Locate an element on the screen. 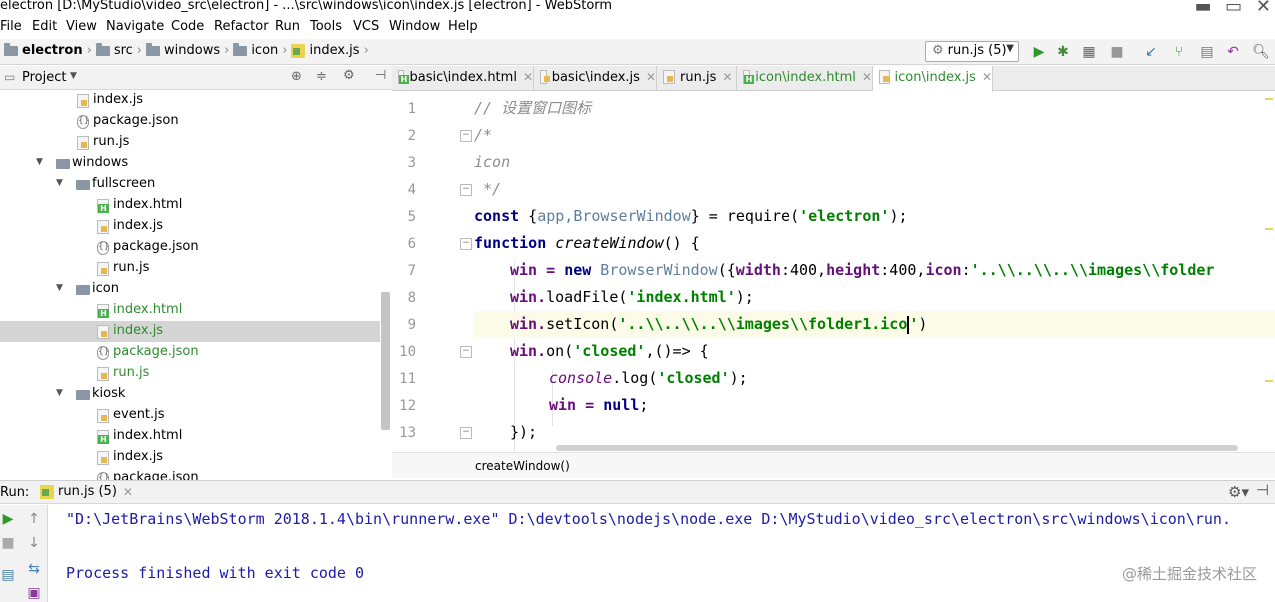  menu-run: Run is located at coordinates (287, 26).